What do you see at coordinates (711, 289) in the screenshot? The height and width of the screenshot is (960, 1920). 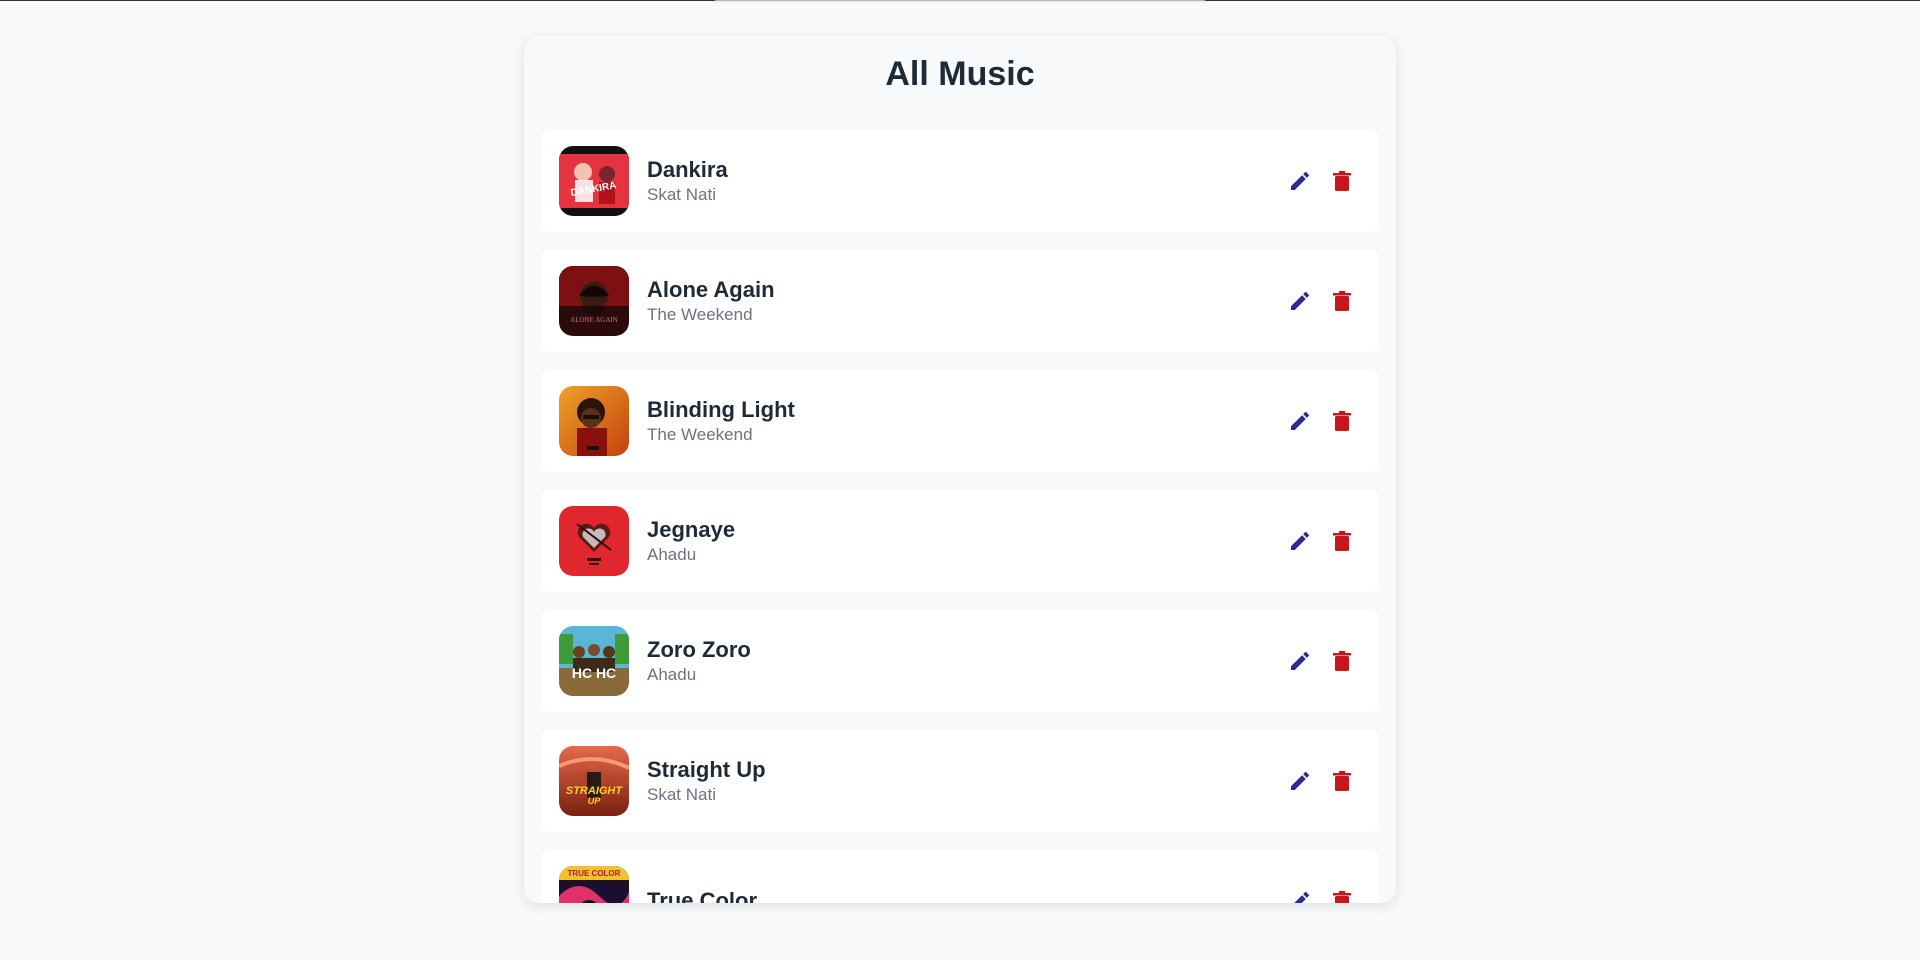 I see `song-title: Alone Again` at bounding box center [711, 289].